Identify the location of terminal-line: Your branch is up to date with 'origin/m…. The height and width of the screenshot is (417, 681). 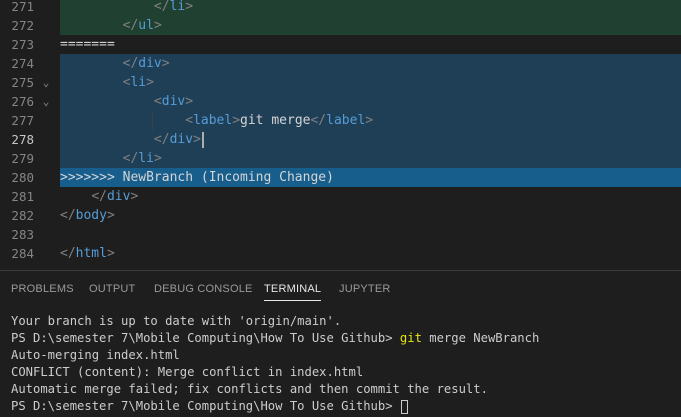
(176, 321).